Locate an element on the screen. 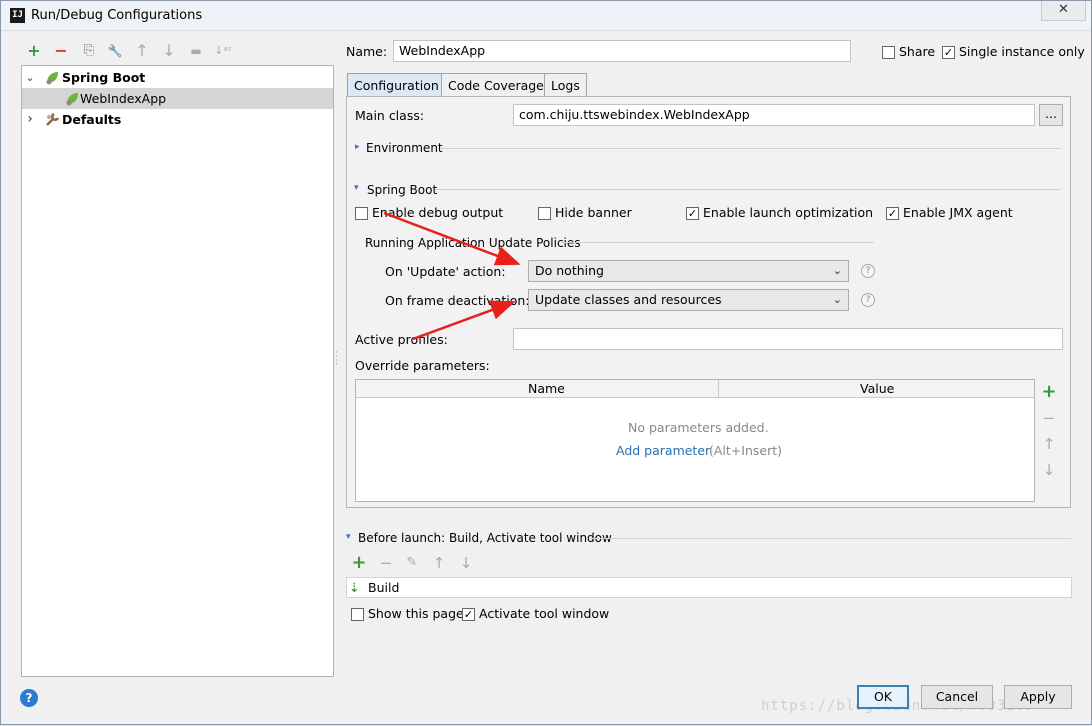 This screenshot has width=1092, height=726. annotation-arrow-frame is located at coordinates (464, 320).